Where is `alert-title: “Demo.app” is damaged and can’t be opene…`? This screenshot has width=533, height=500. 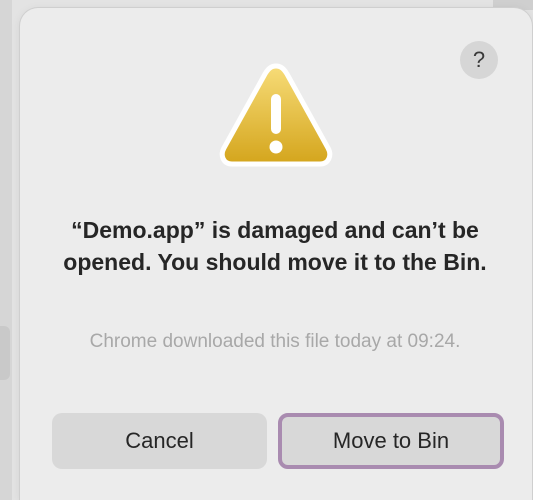
alert-title: “Demo.app” is damaged and can’t be opene… is located at coordinates (275, 246).